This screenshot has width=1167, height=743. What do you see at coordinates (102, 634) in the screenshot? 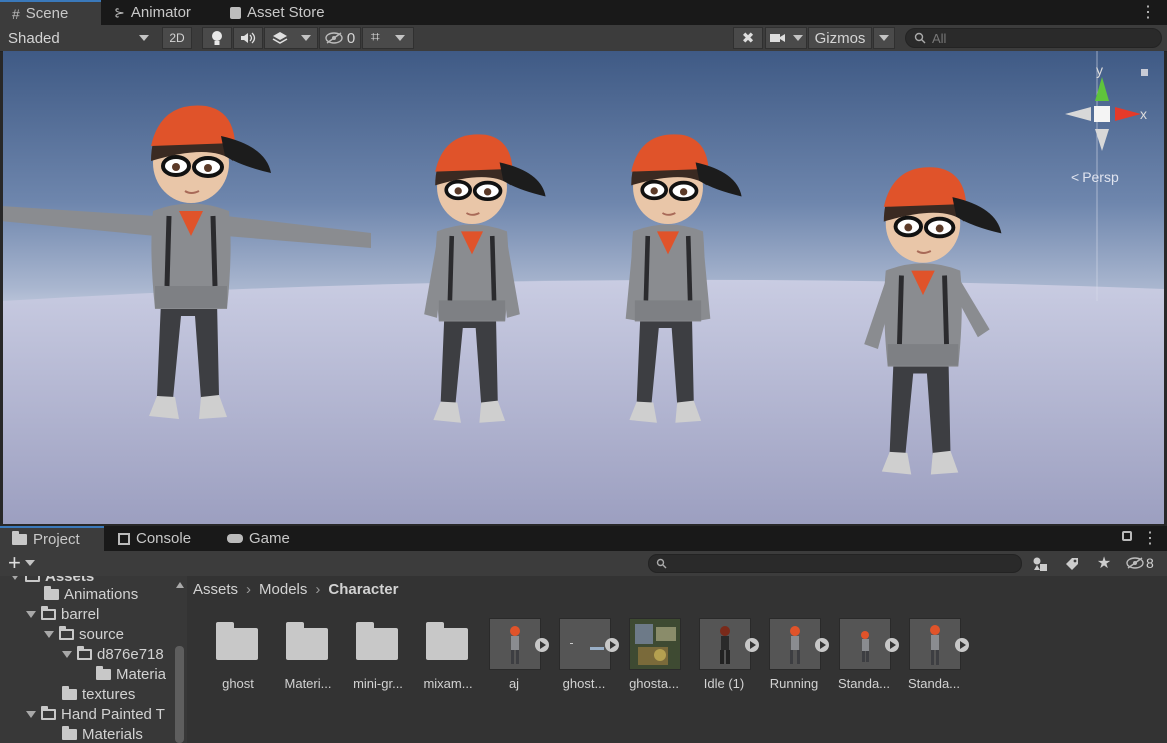
I see `tree-item-label: source` at bounding box center [102, 634].